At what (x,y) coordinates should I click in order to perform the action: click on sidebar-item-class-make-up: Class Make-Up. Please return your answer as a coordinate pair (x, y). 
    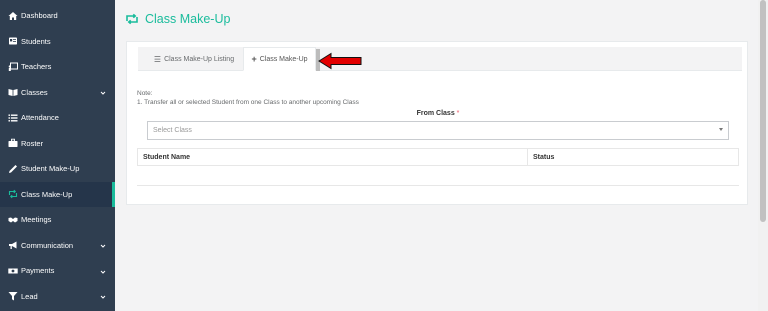
    Looking at the image, I should click on (57, 194).